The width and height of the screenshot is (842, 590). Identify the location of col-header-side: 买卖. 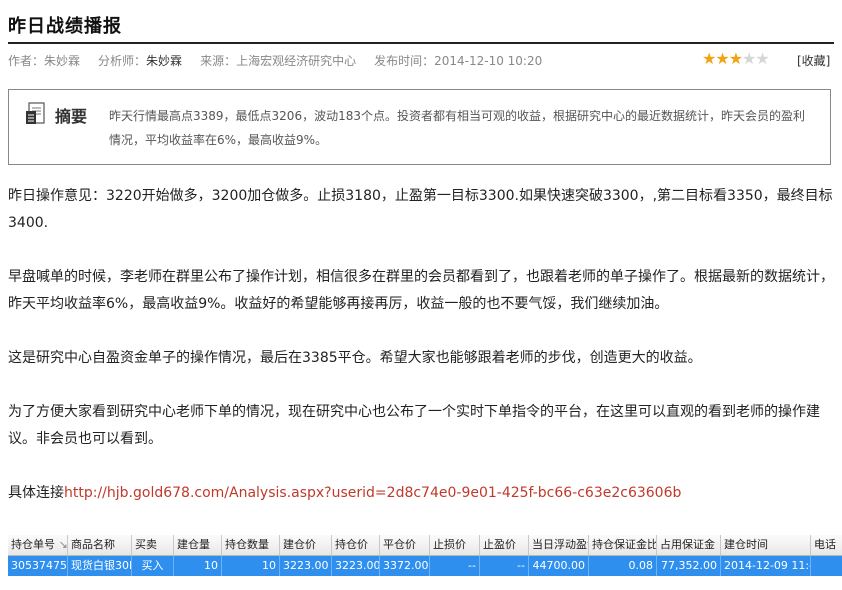
(153, 545).